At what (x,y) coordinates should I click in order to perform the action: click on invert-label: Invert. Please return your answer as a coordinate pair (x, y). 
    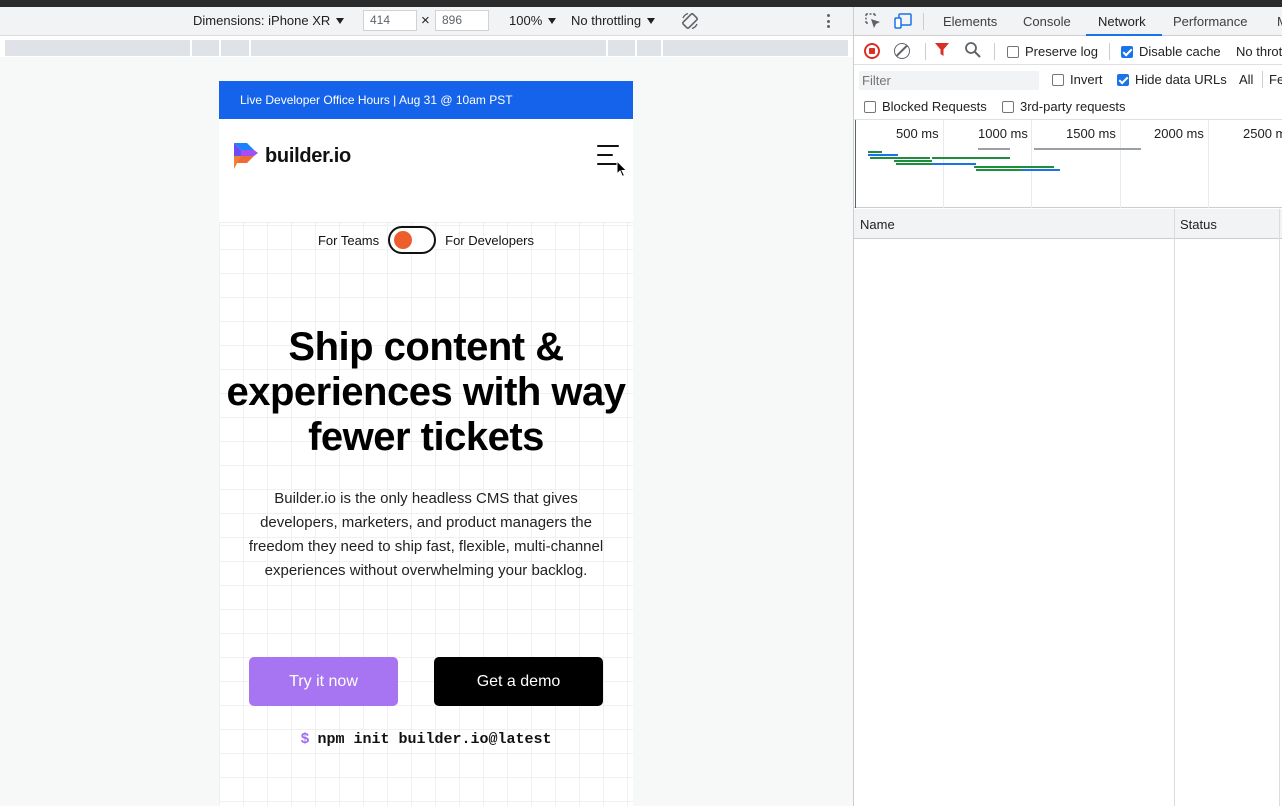
    Looking at the image, I should click on (1086, 79).